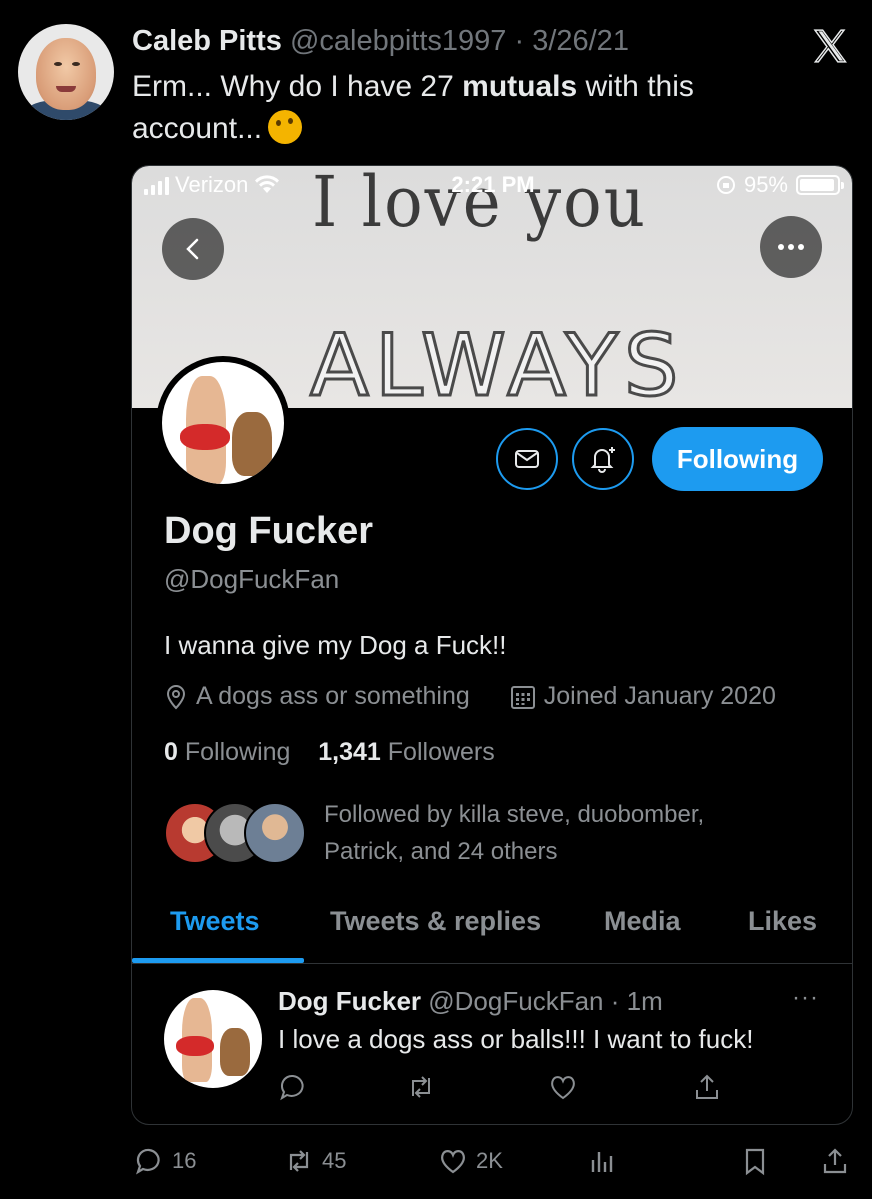 The height and width of the screenshot is (1199, 872). Describe the element at coordinates (171, 752) in the screenshot. I see `following-count: 0` at that location.